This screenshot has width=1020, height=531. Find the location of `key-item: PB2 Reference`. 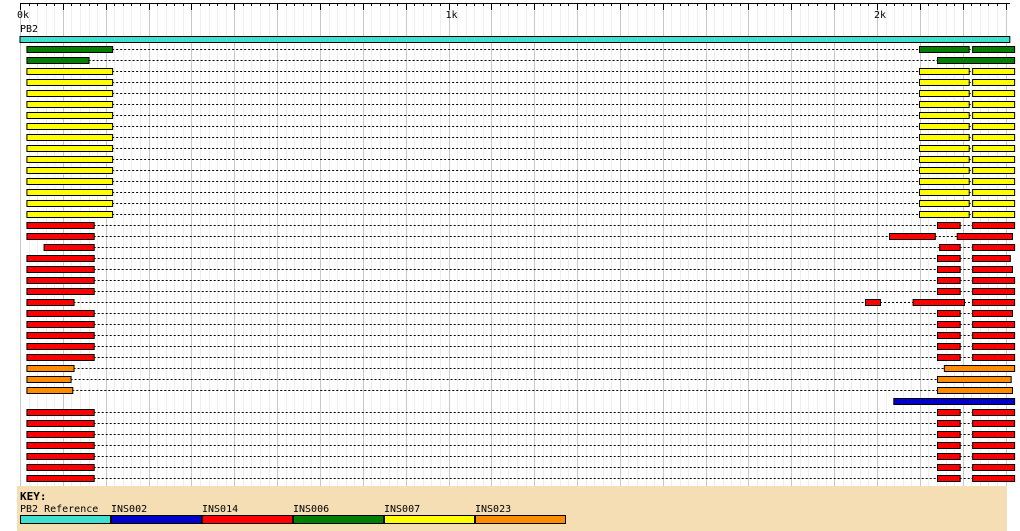

key-item: PB2 Reference is located at coordinates (65, 514).